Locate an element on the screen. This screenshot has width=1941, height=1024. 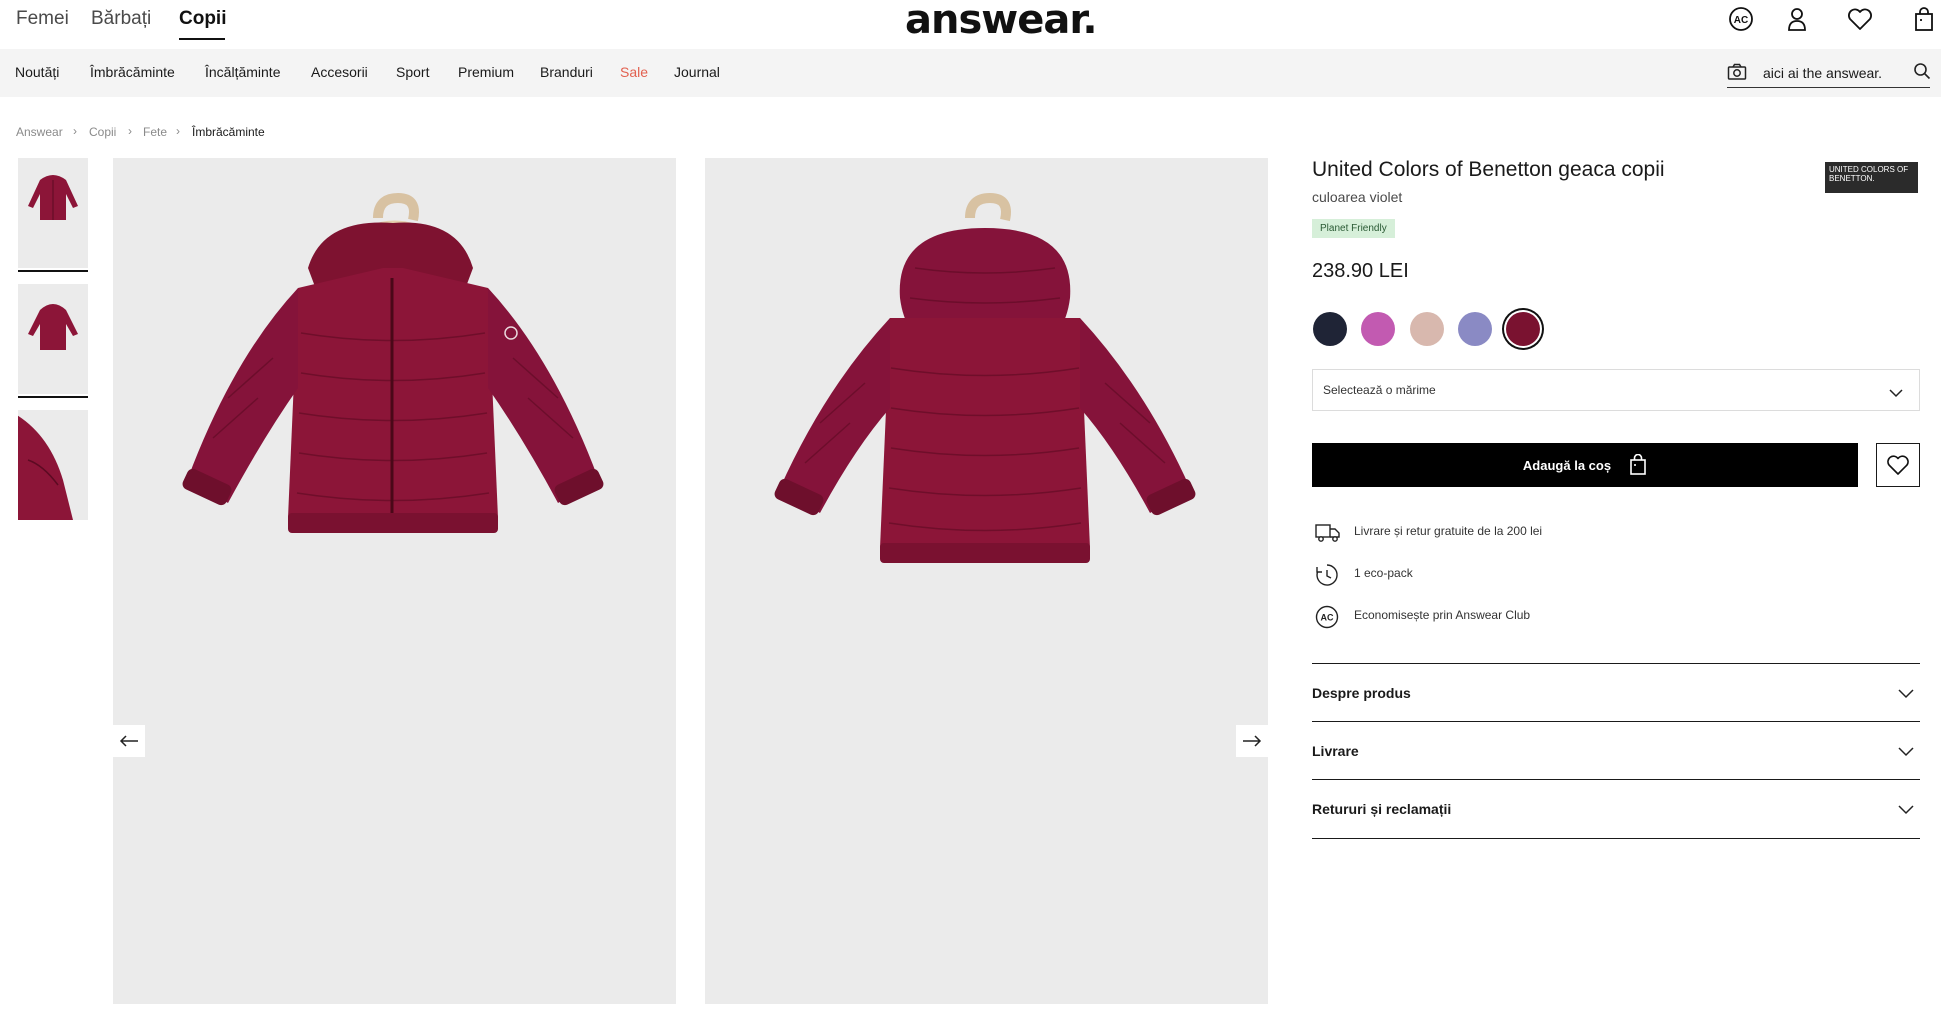
color-swatch-navy is located at coordinates (1330, 329).